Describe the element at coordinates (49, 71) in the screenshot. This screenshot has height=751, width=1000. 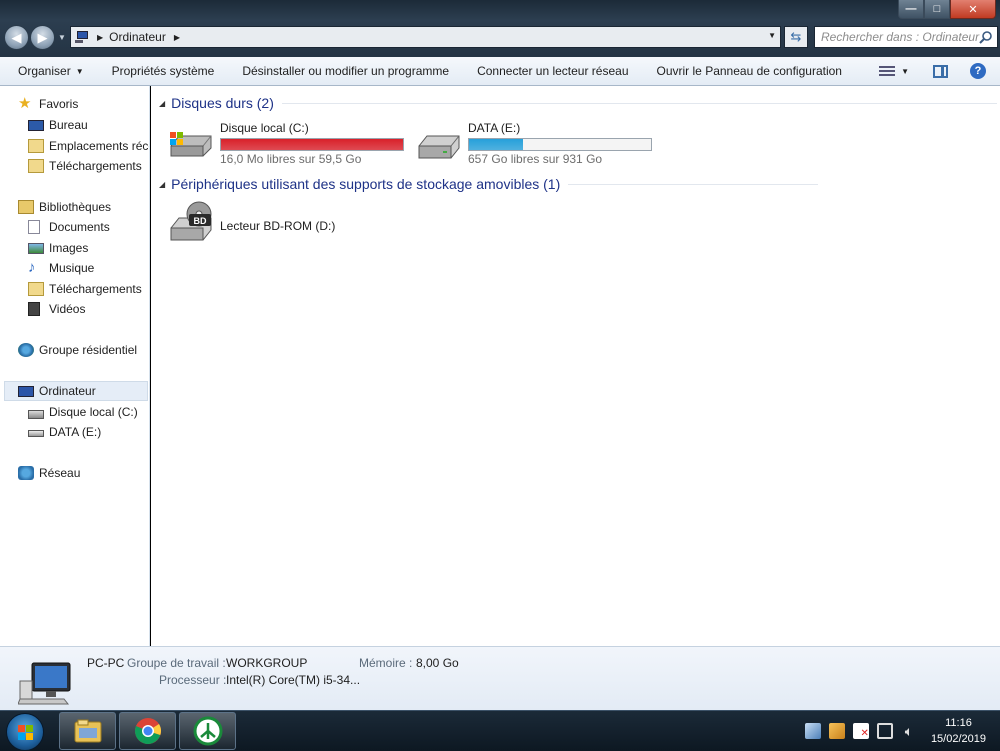
I see `organize-menu: Organiser ▼` at that location.